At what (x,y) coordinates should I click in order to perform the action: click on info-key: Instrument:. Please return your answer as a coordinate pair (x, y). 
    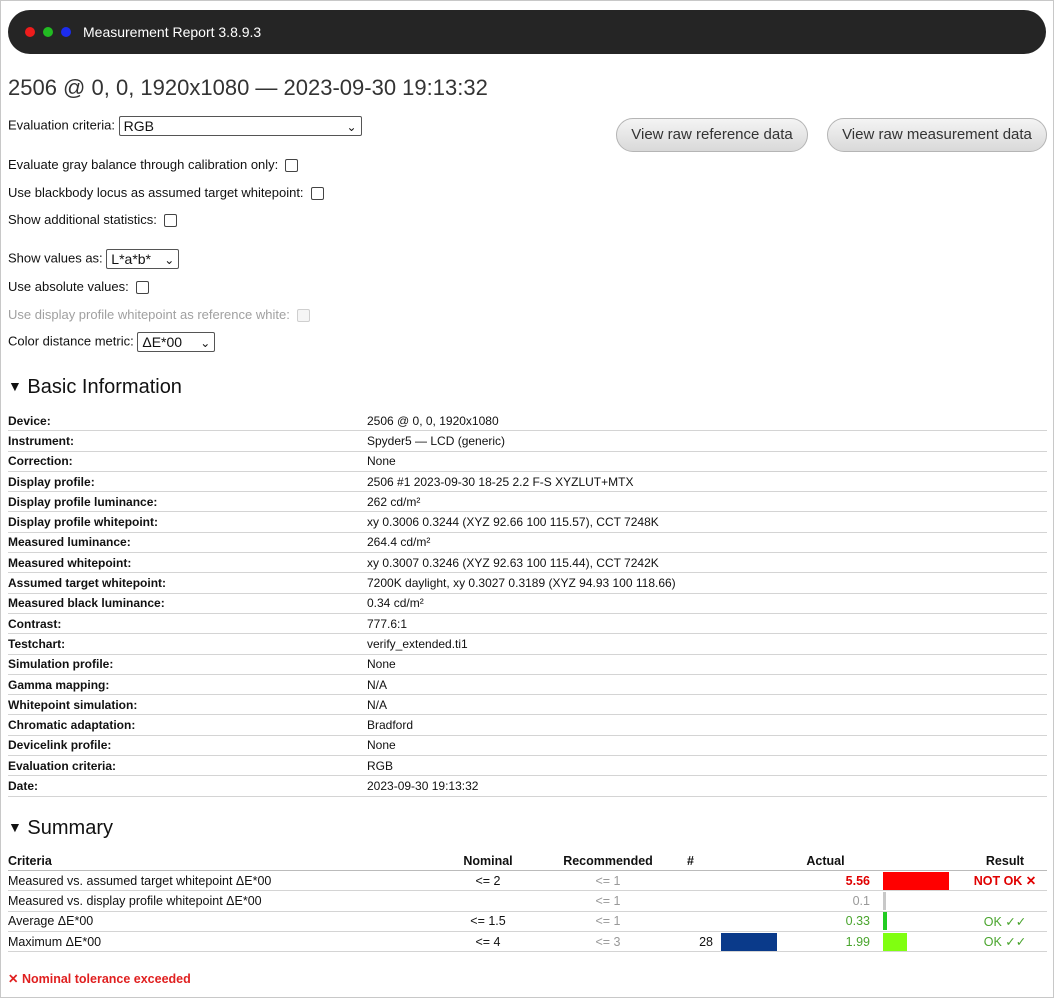
    Looking at the image, I should click on (187, 441).